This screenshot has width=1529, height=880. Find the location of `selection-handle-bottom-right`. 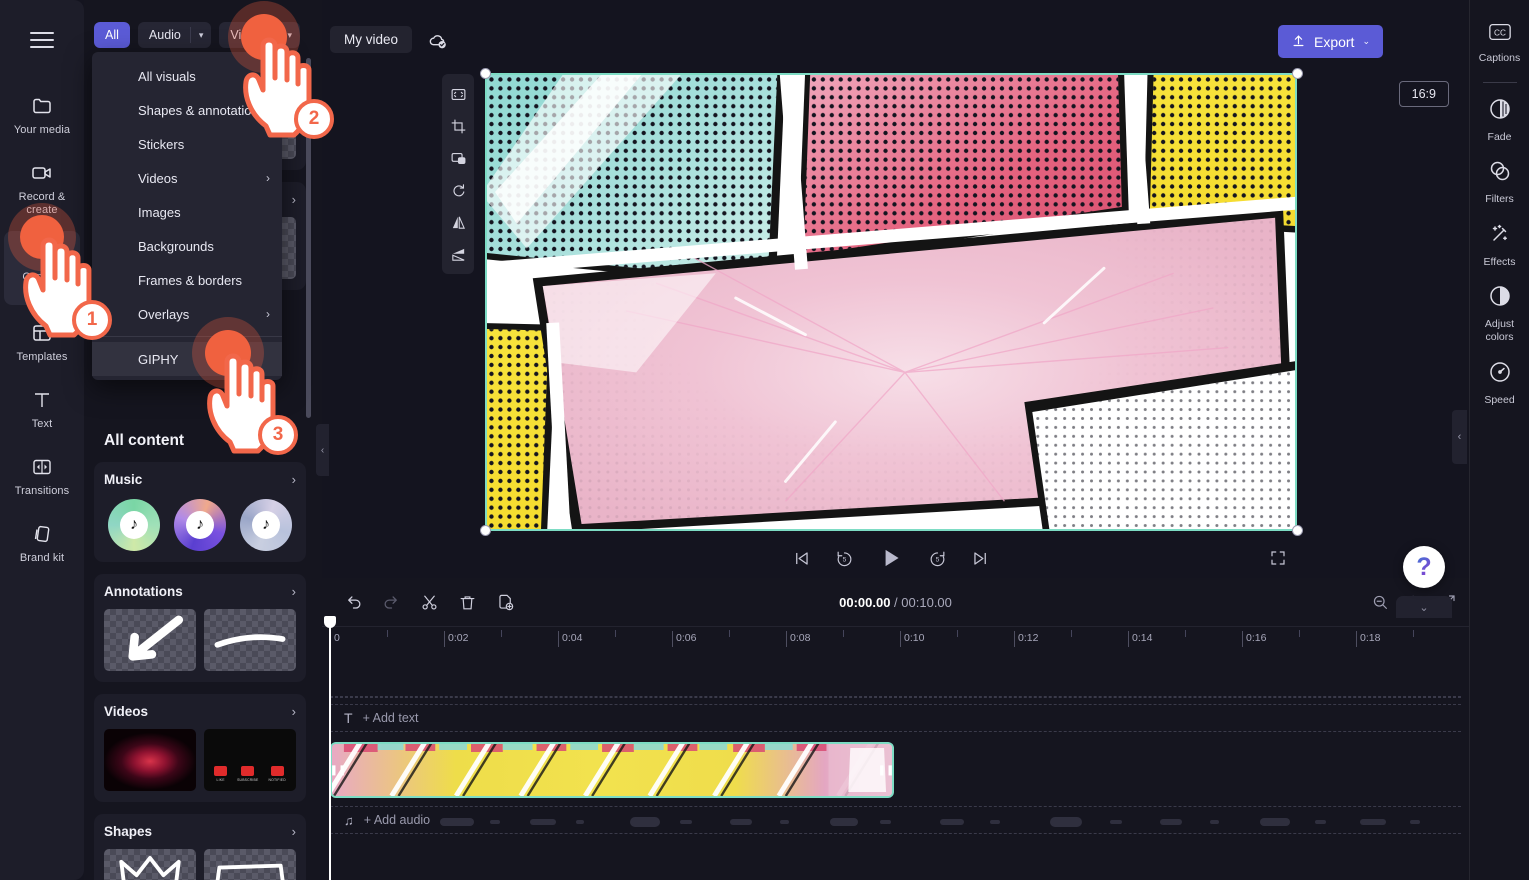

selection-handle-bottom-right is located at coordinates (1297, 530).